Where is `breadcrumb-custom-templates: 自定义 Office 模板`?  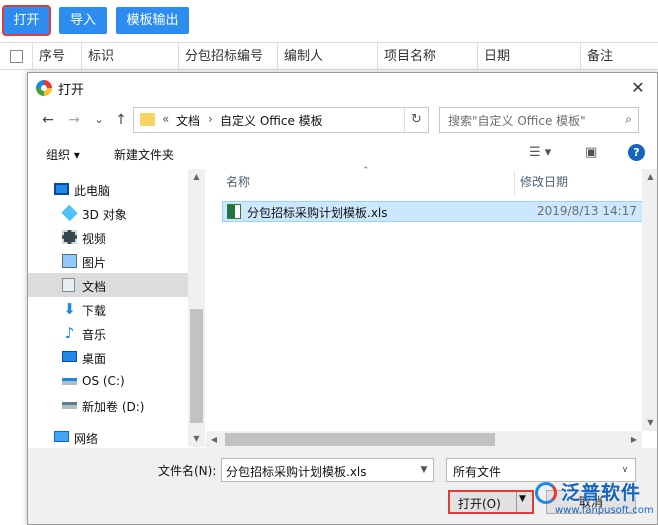
breadcrumb-custom-templates: 自定义 Office 模板 is located at coordinates (271, 120).